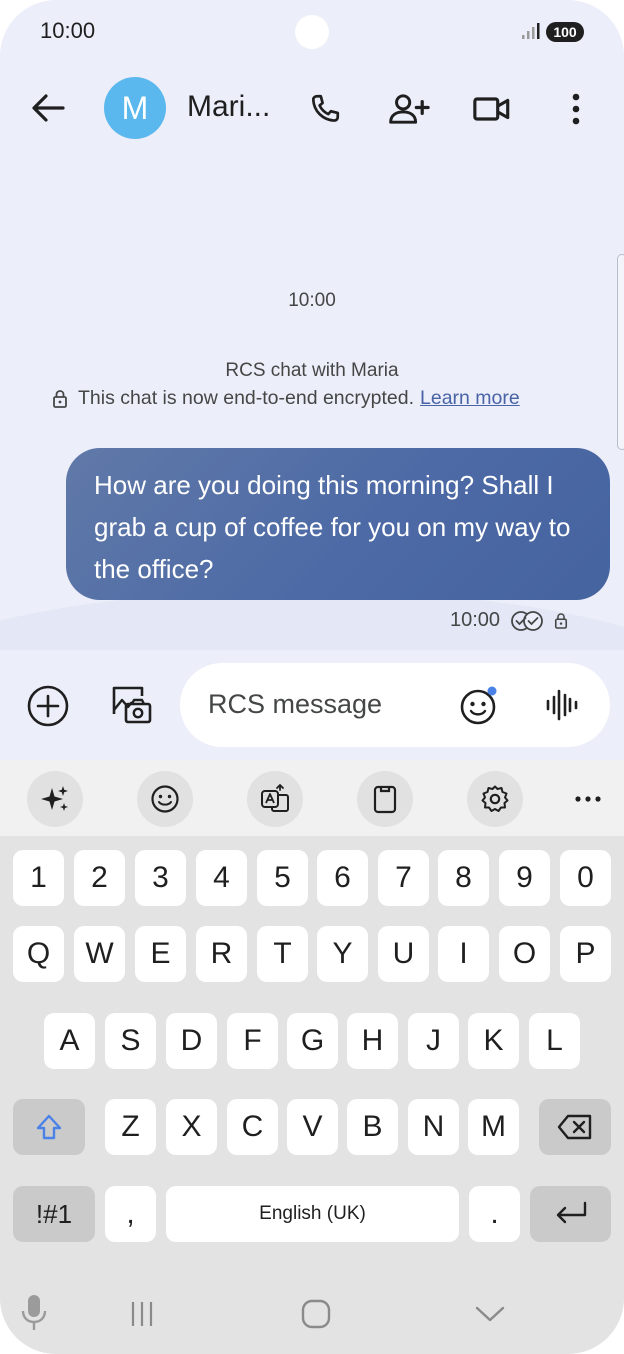  I want to click on key-4: 4, so click(221, 878).